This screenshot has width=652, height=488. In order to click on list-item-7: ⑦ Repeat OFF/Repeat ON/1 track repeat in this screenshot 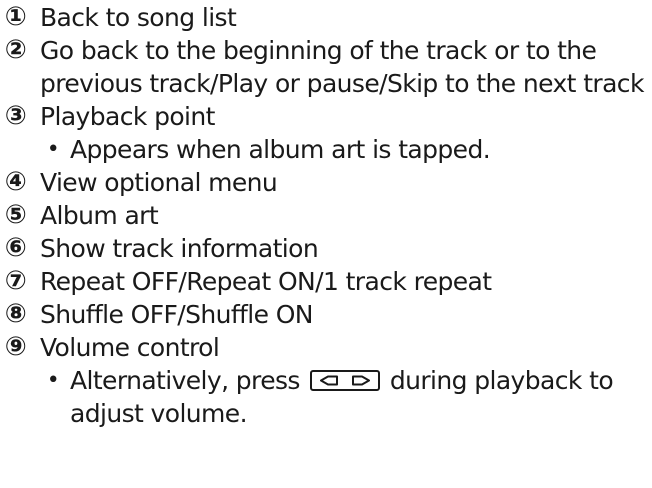, I will do `click(246, 281)`.